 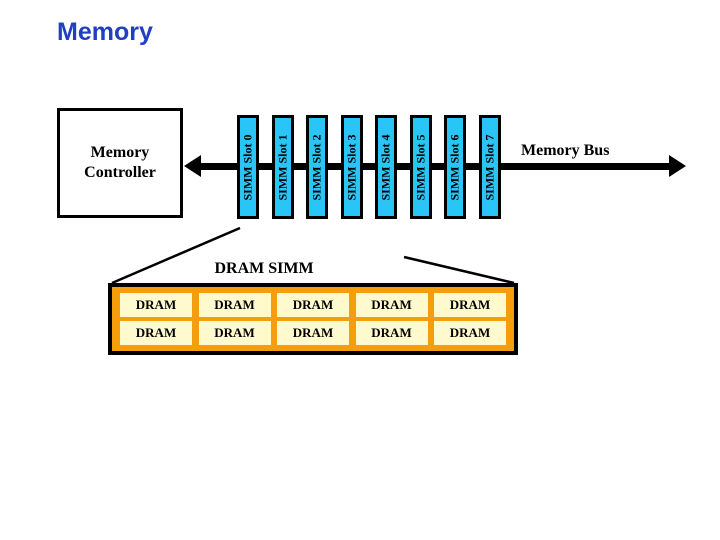 I want to click on simm-slot-7: SIMM Slot 7, so click(x=489, y=167).